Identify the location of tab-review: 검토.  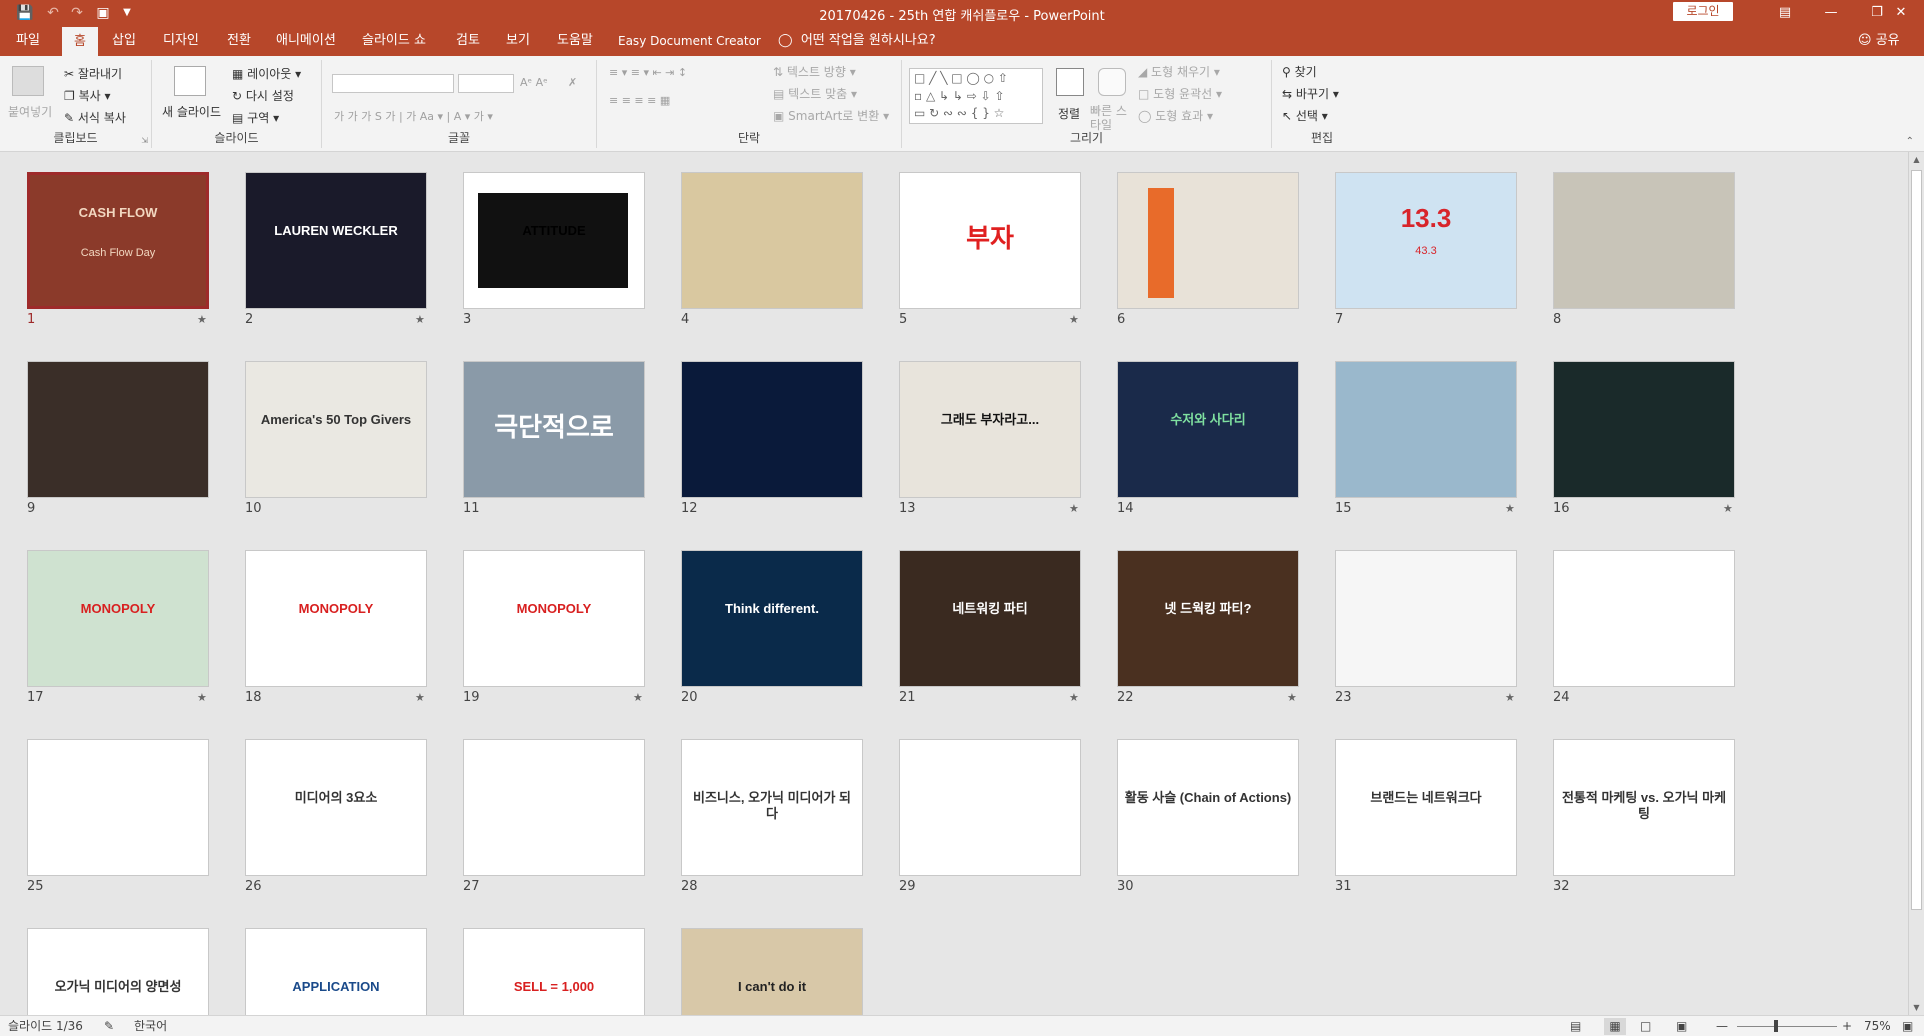
(468, 41).